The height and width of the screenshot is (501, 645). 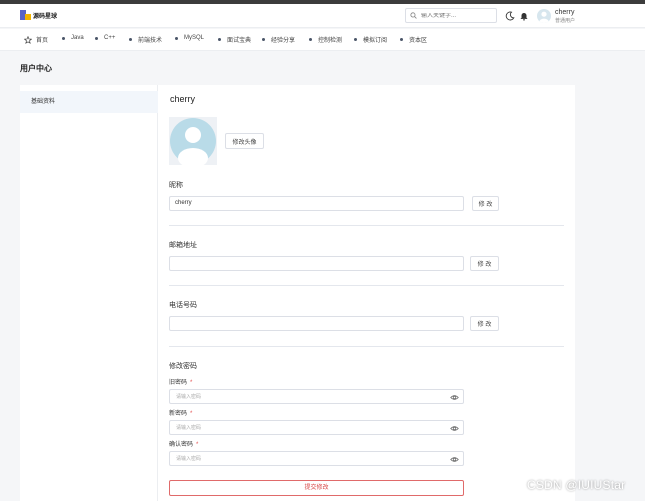 I want to click on nav-item-label: 控制检测, so click(x=330, y=41).